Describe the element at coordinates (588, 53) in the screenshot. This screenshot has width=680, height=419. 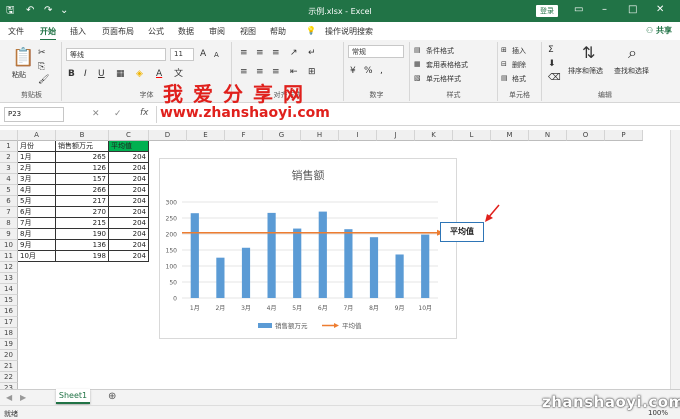
I see `sort-filter-icon: ⇅` at that location.